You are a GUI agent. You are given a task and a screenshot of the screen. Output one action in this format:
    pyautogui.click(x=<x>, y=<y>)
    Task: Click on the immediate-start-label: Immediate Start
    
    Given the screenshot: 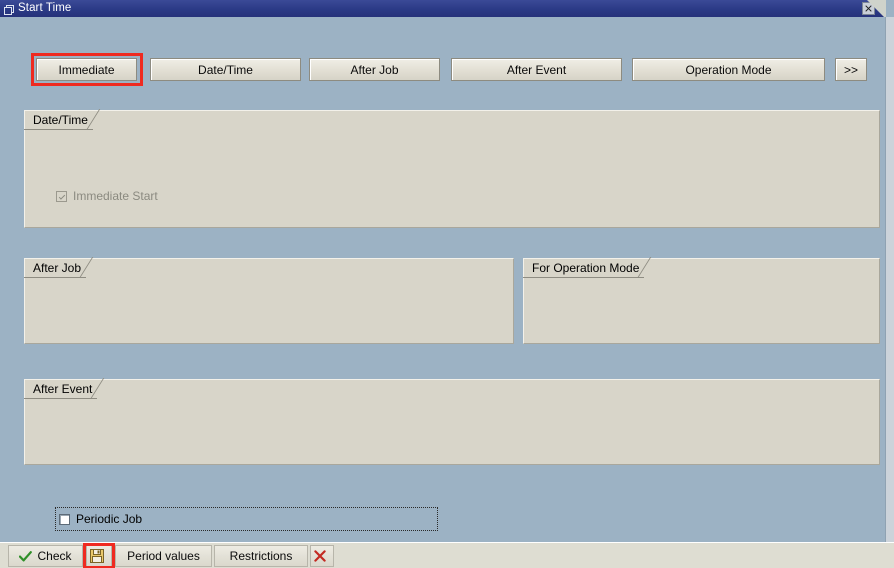 What is the action you would take?
    pyautogui.click(x=115, y=196)
    